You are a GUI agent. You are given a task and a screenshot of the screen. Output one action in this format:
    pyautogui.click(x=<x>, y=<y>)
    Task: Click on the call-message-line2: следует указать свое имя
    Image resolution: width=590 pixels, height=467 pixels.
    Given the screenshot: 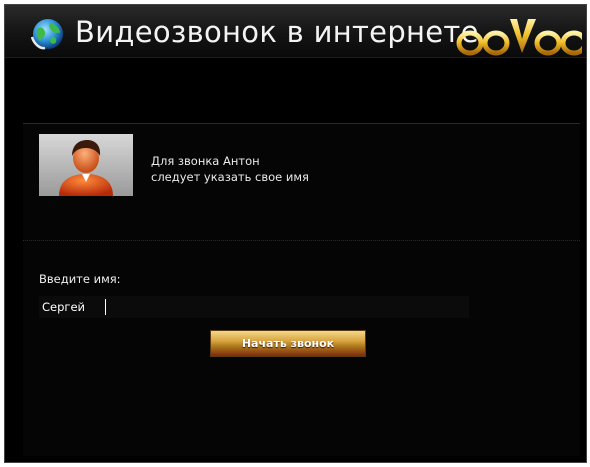 What is the action you would take?
    pyautogui.click(x=230, y=177)
    